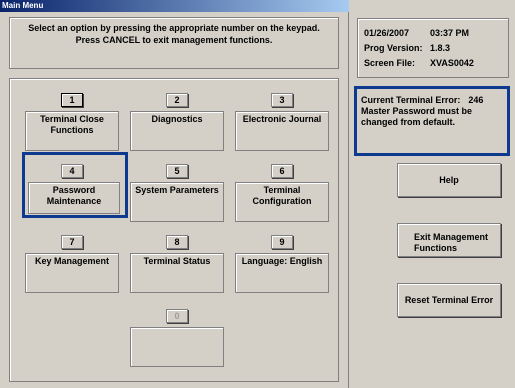 This screenshot has height=388, width=515. What do you see at coordinates (72, 273) in the screenshot?
I see `option-7-key-management: Key Management` at bounding box center [72, 273].